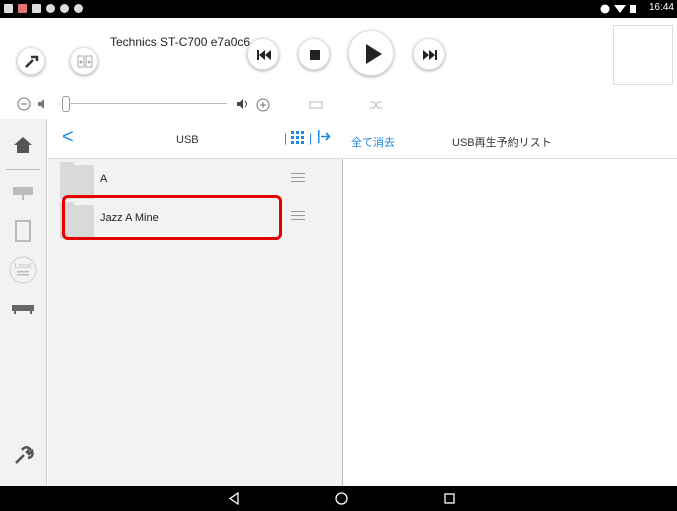 This screenshot has width=677, height=511. Describe the element at coordinates (180, 42) in the screenshot. I see `device-name: Technics ST-C700 e7a0c6` at that location.